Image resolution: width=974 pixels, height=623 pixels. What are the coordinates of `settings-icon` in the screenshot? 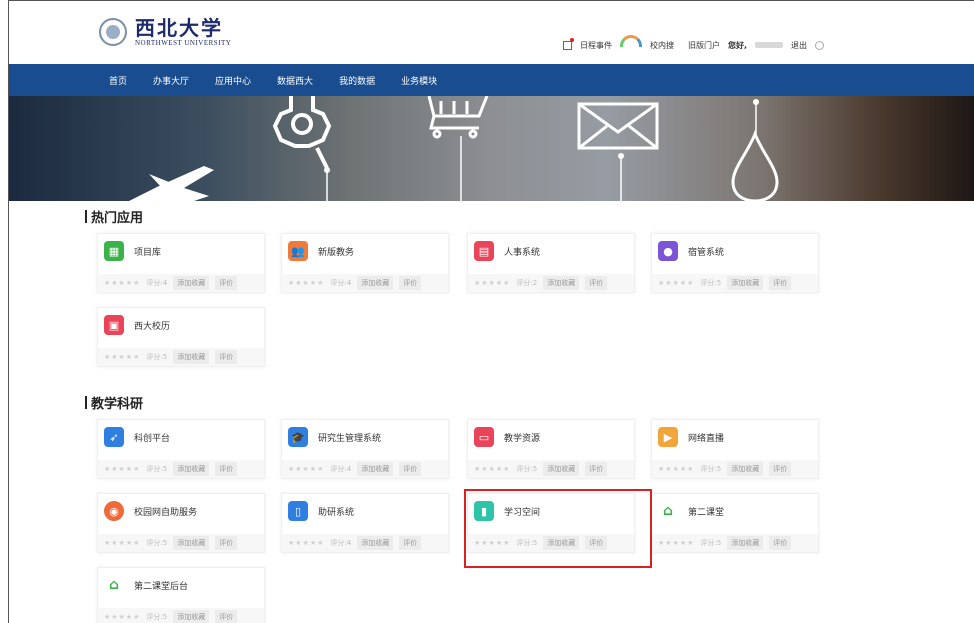 It's located at (819, 45).